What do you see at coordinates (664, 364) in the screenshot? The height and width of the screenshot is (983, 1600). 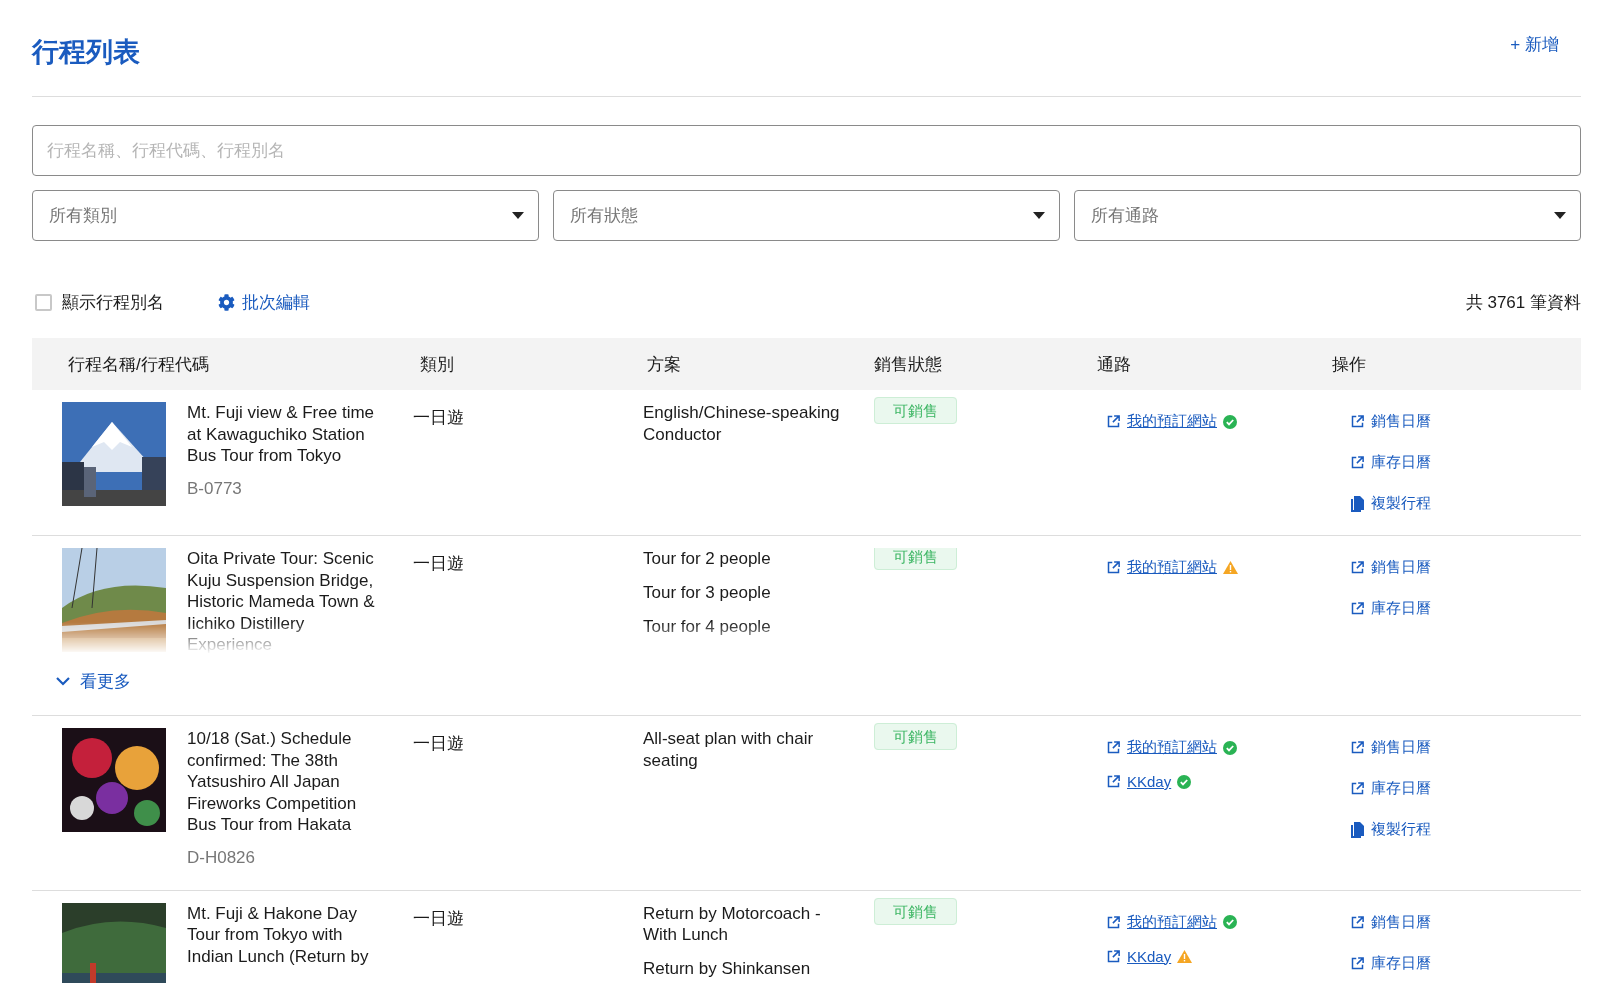 I see `column-header: 方案` at bounding box center [664, 364].